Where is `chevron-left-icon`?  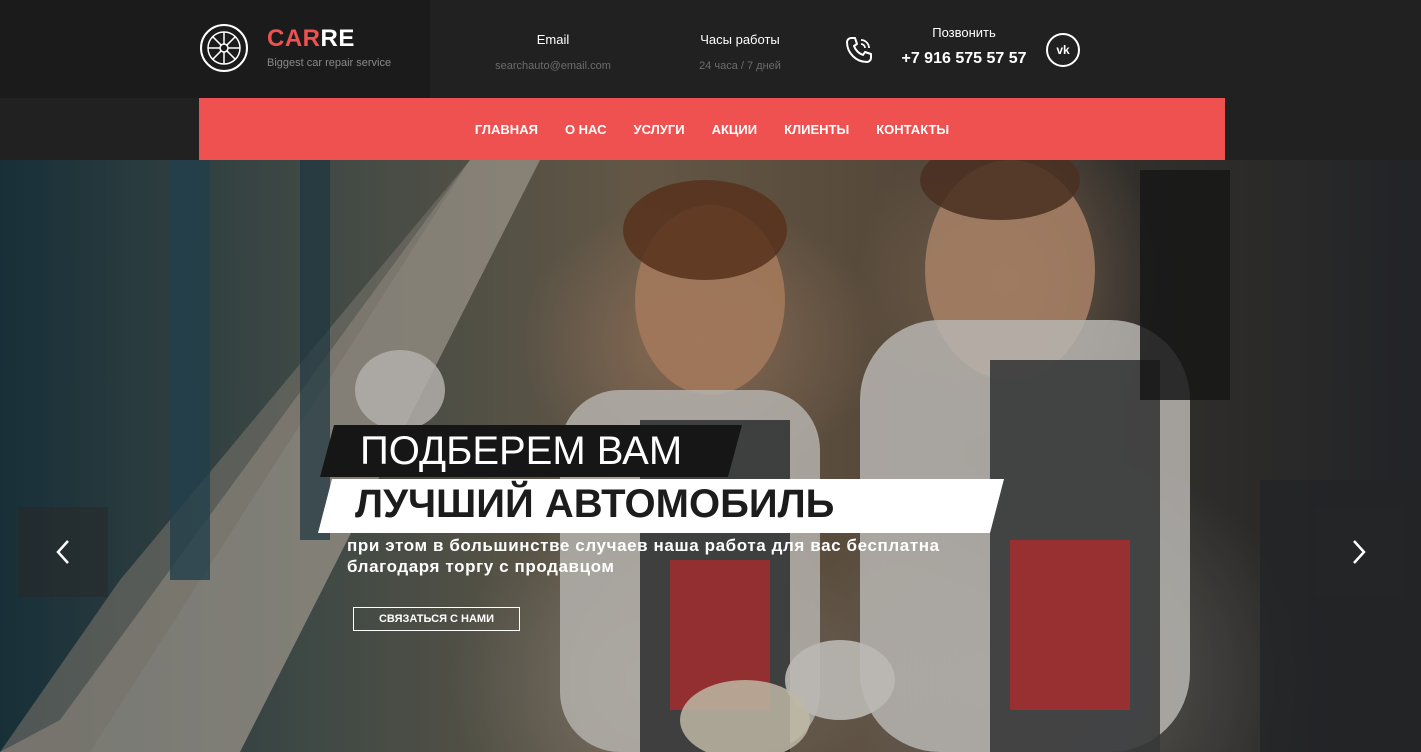
chevron-left-icon is located at coordinates (62, 552).